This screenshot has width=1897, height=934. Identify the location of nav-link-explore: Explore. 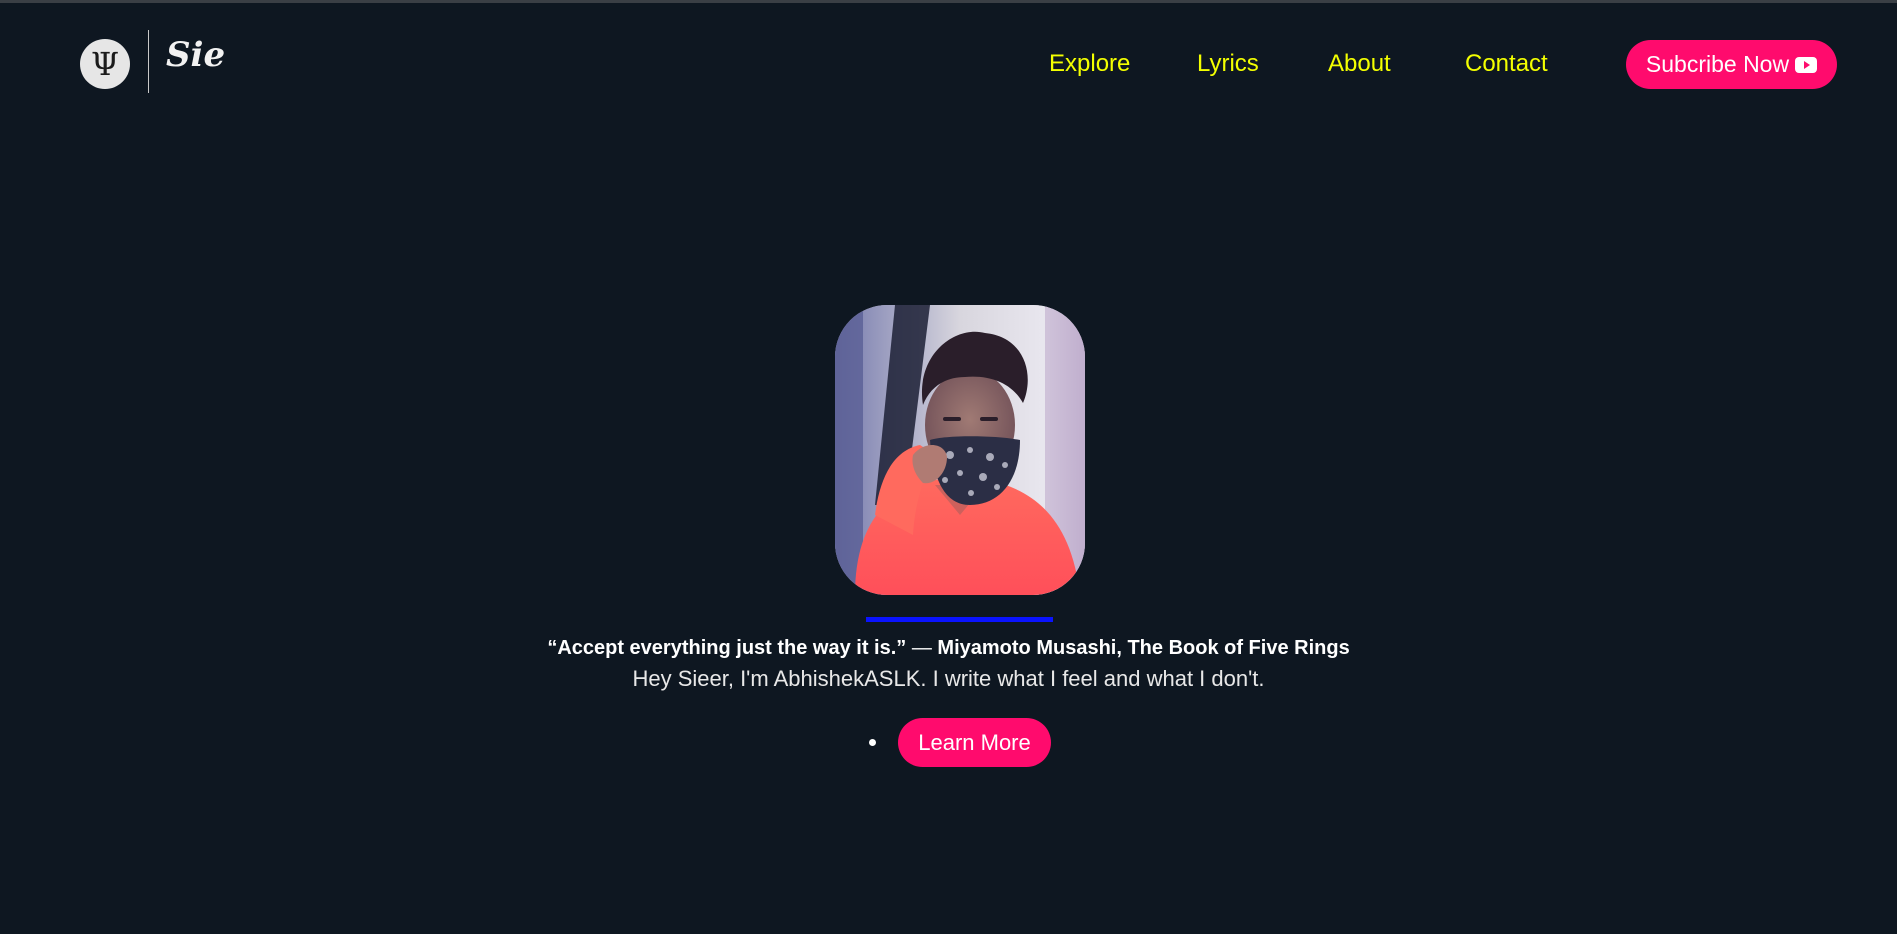
(1089, 64).